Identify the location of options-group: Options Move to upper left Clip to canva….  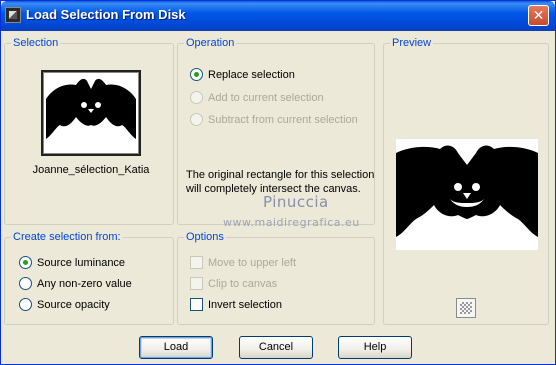
(276, 278).